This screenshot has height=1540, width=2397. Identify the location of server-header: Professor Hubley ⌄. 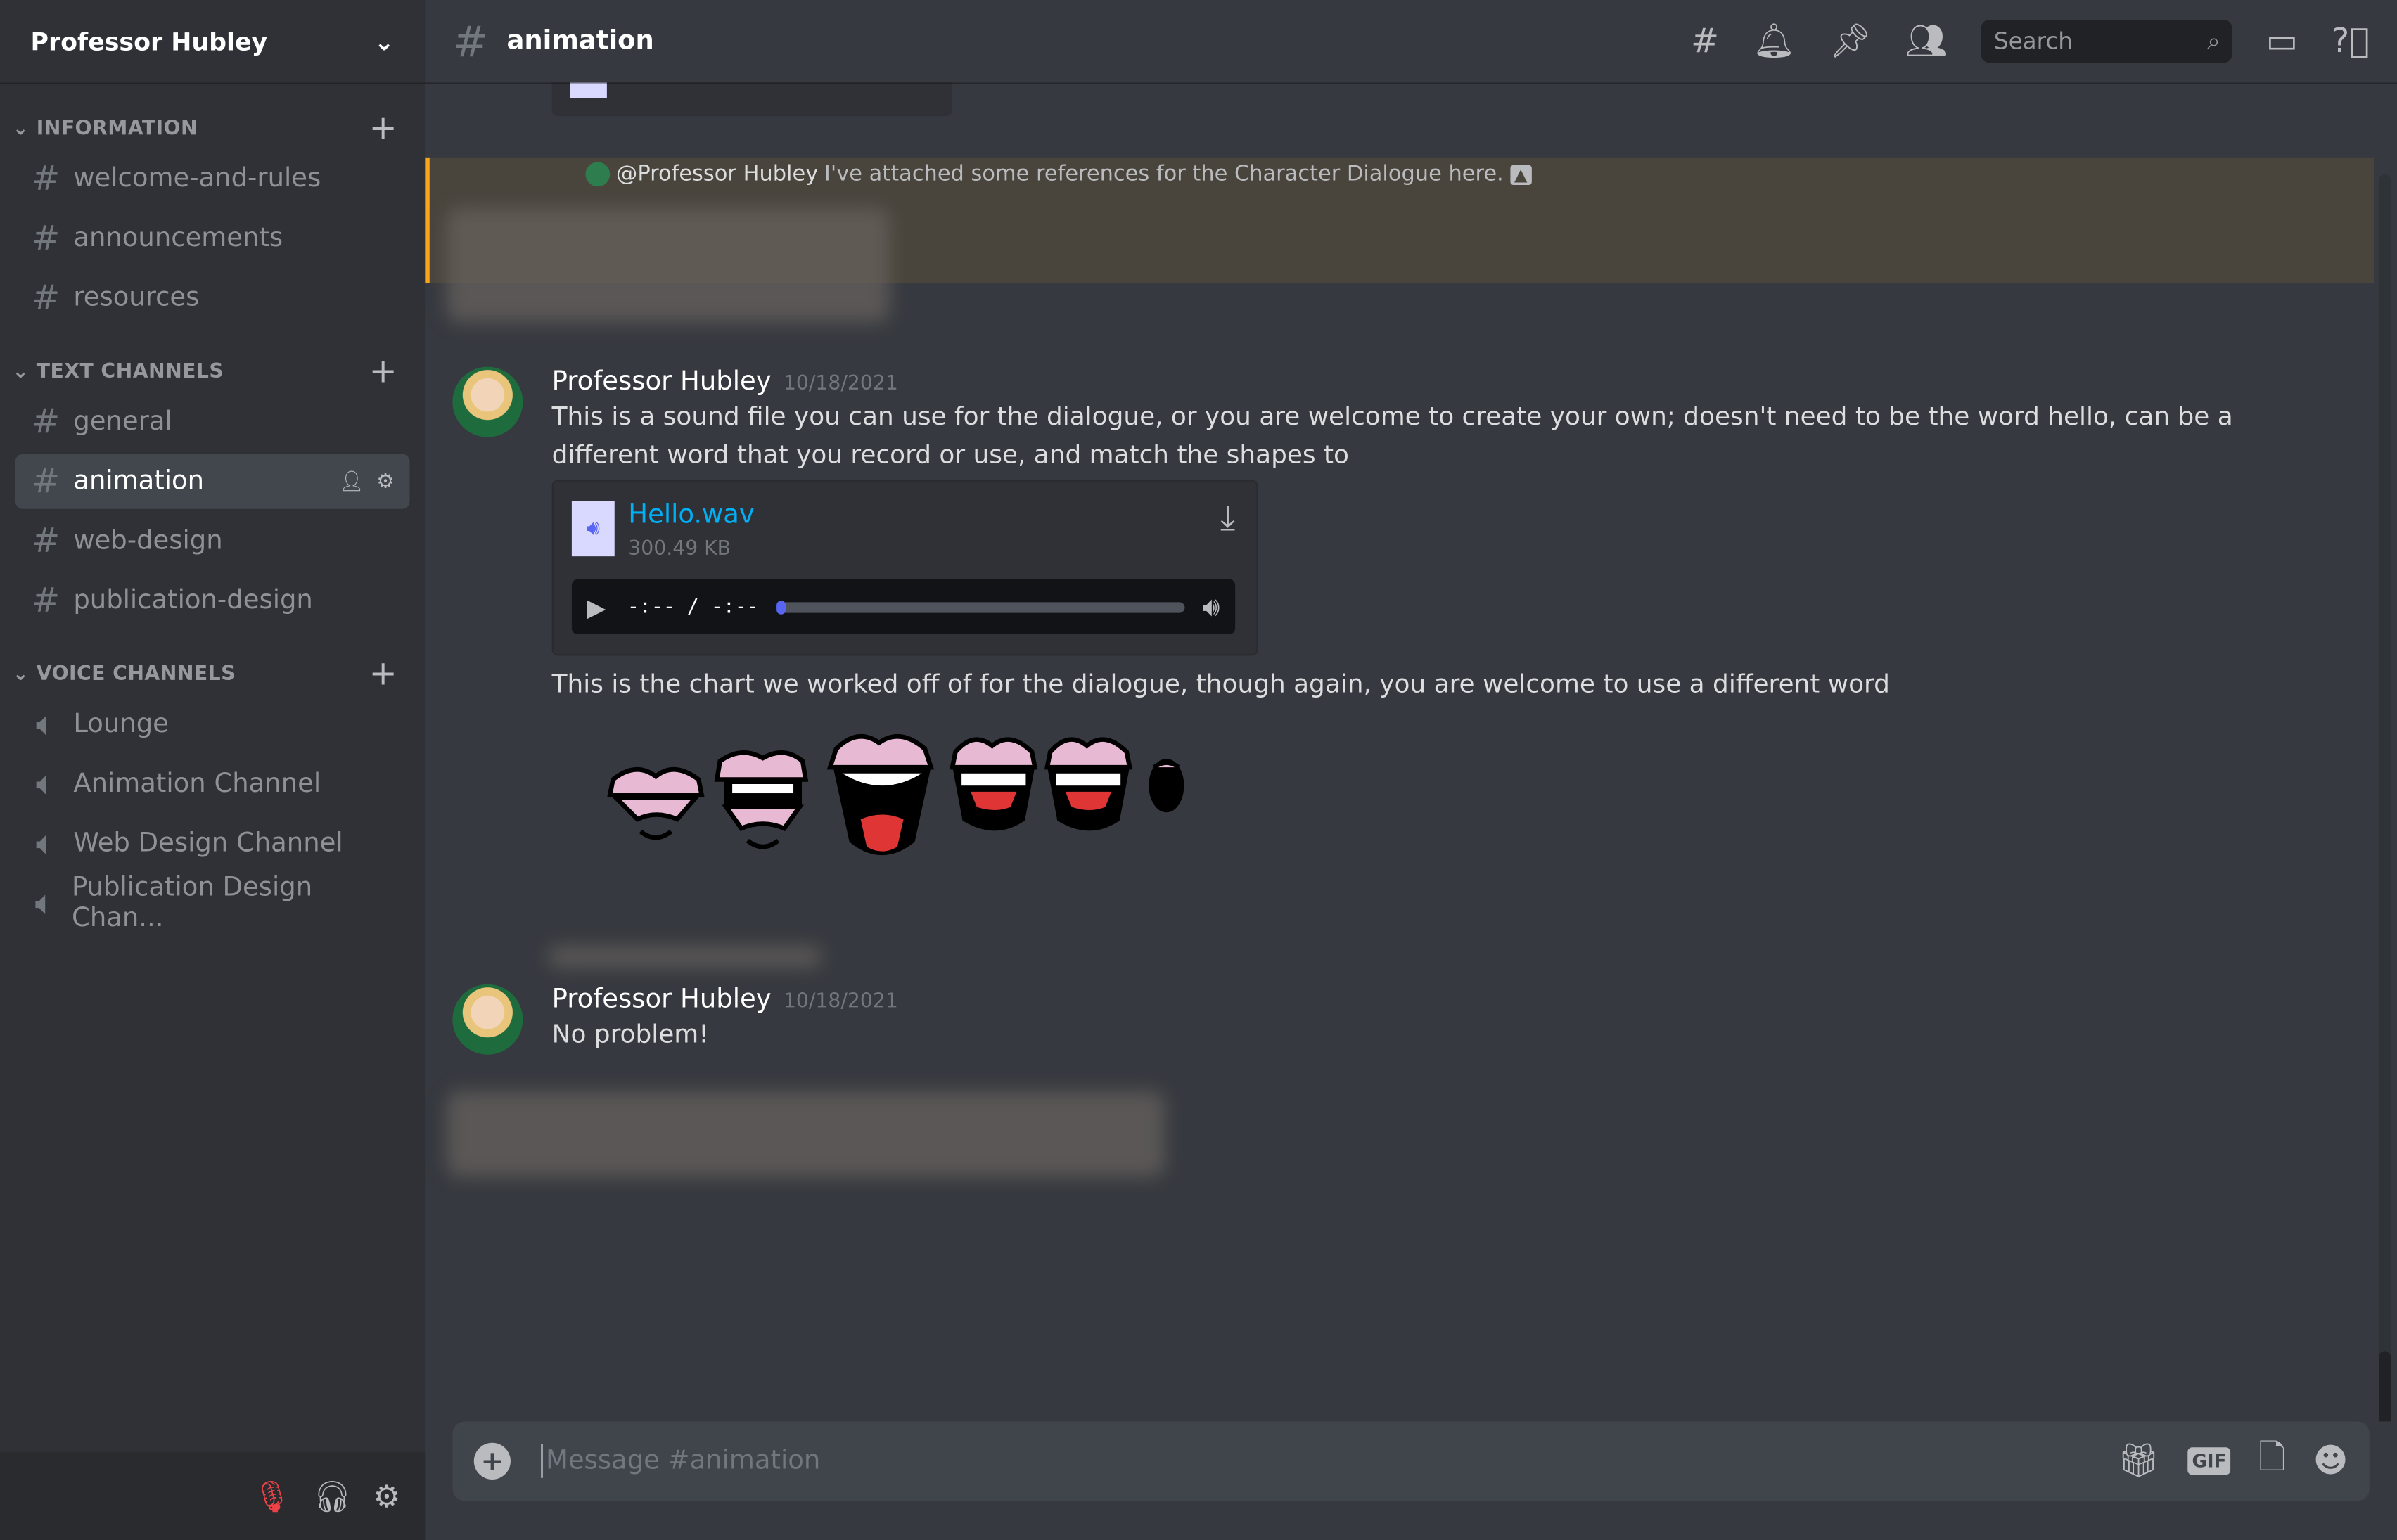
(213, 41).